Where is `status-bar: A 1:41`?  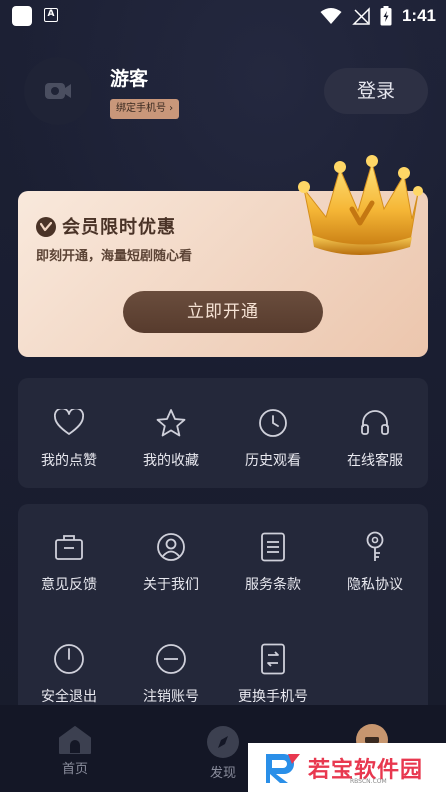
status-bar: A 1:41 is located at coordinates (223, 16).